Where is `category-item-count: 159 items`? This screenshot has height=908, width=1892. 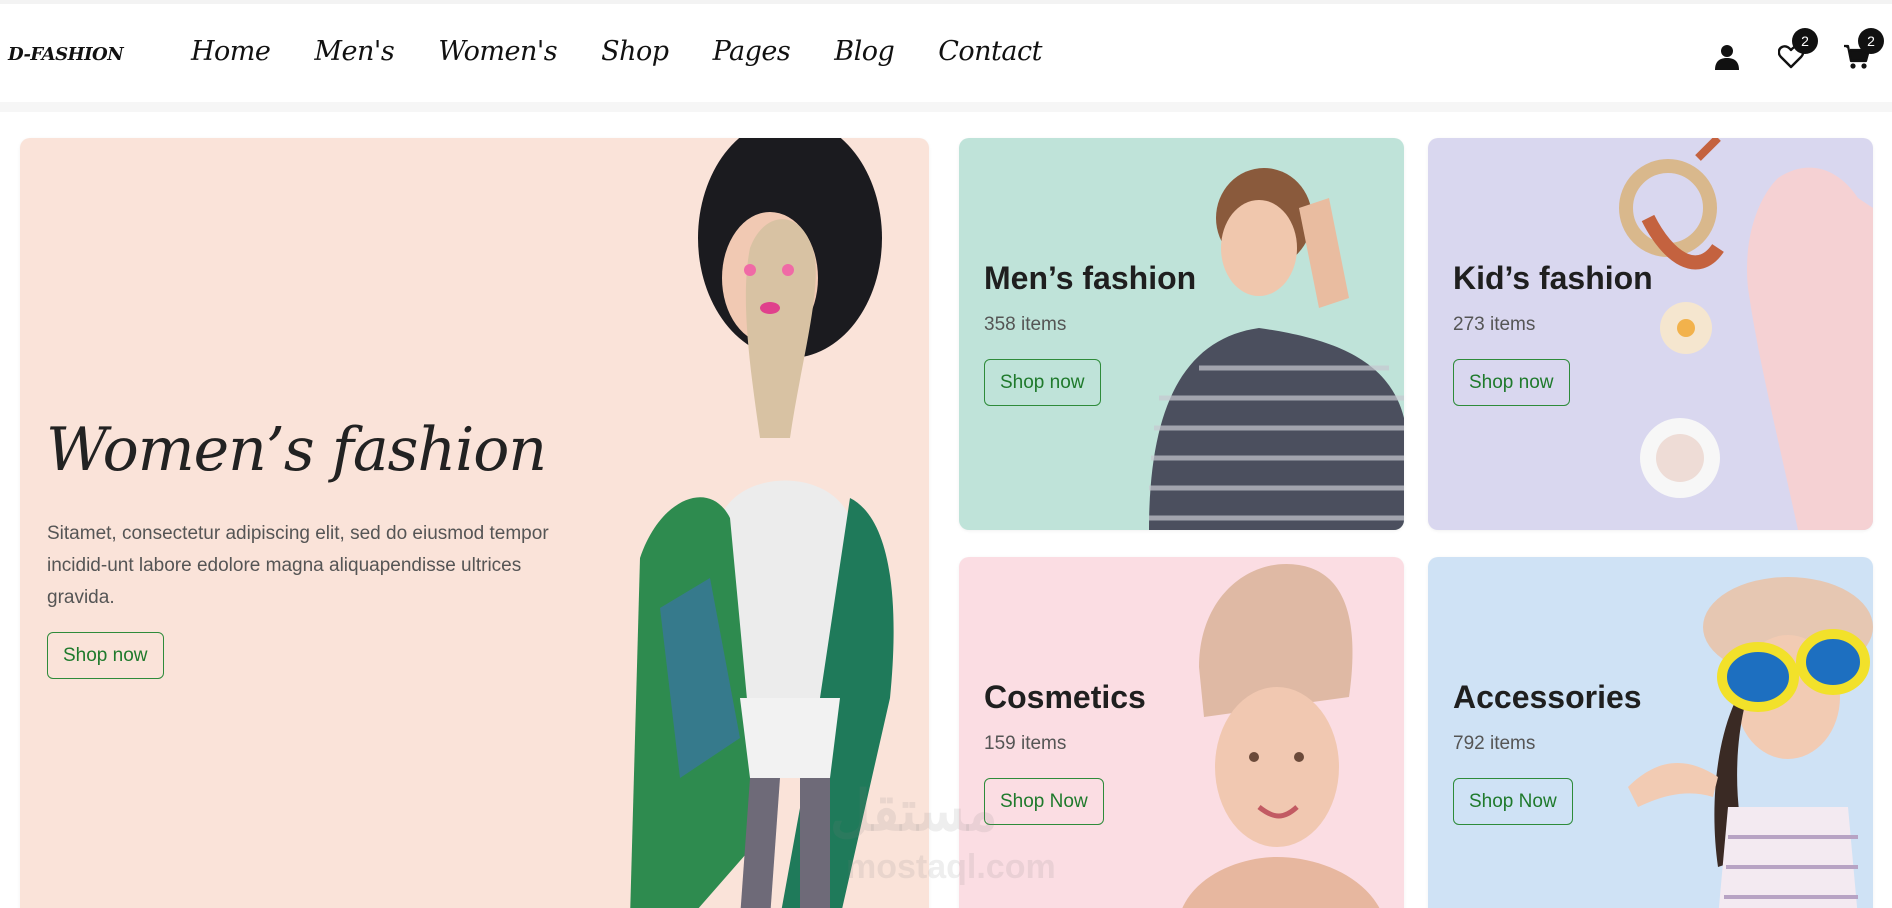 category-item-count: 159 items is located at coordinates (1025, 743).